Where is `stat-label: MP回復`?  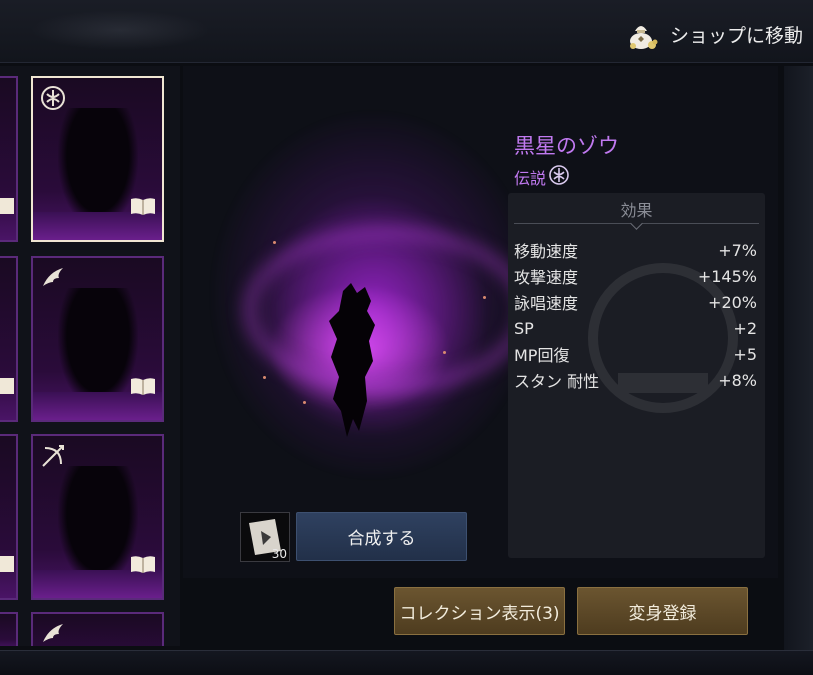 stat-label: MP回復 is located at coordinates (542, 355).